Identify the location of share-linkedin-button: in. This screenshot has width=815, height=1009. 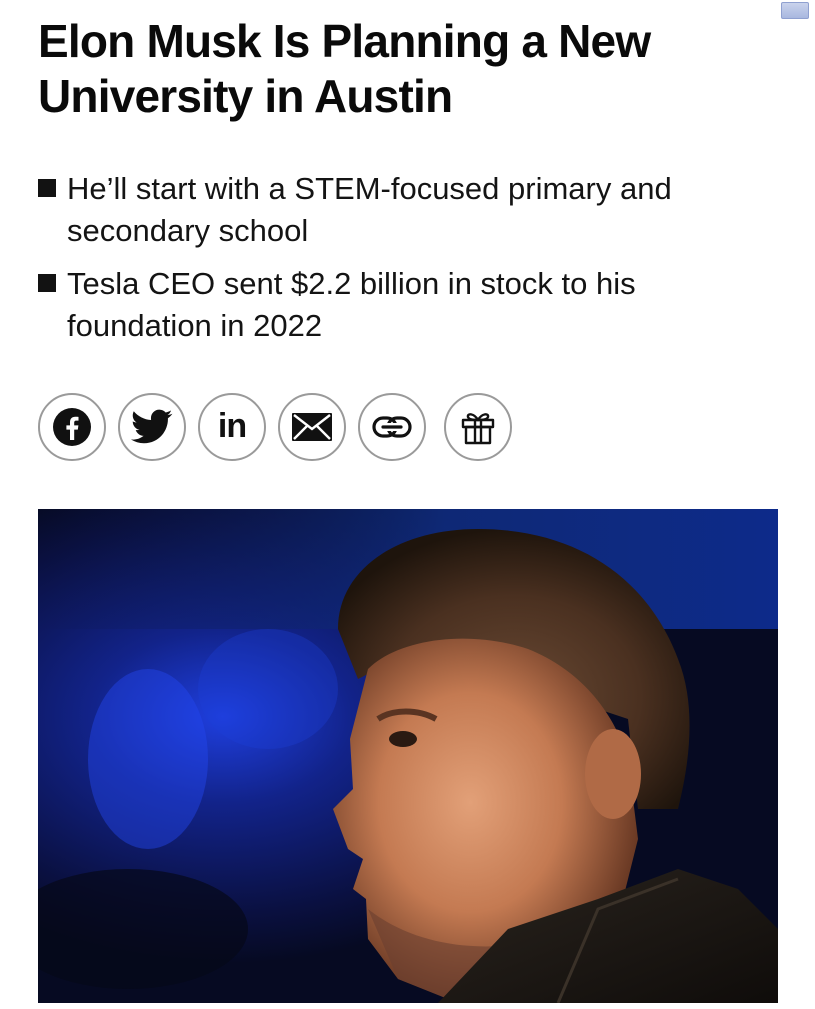
(232, 427).